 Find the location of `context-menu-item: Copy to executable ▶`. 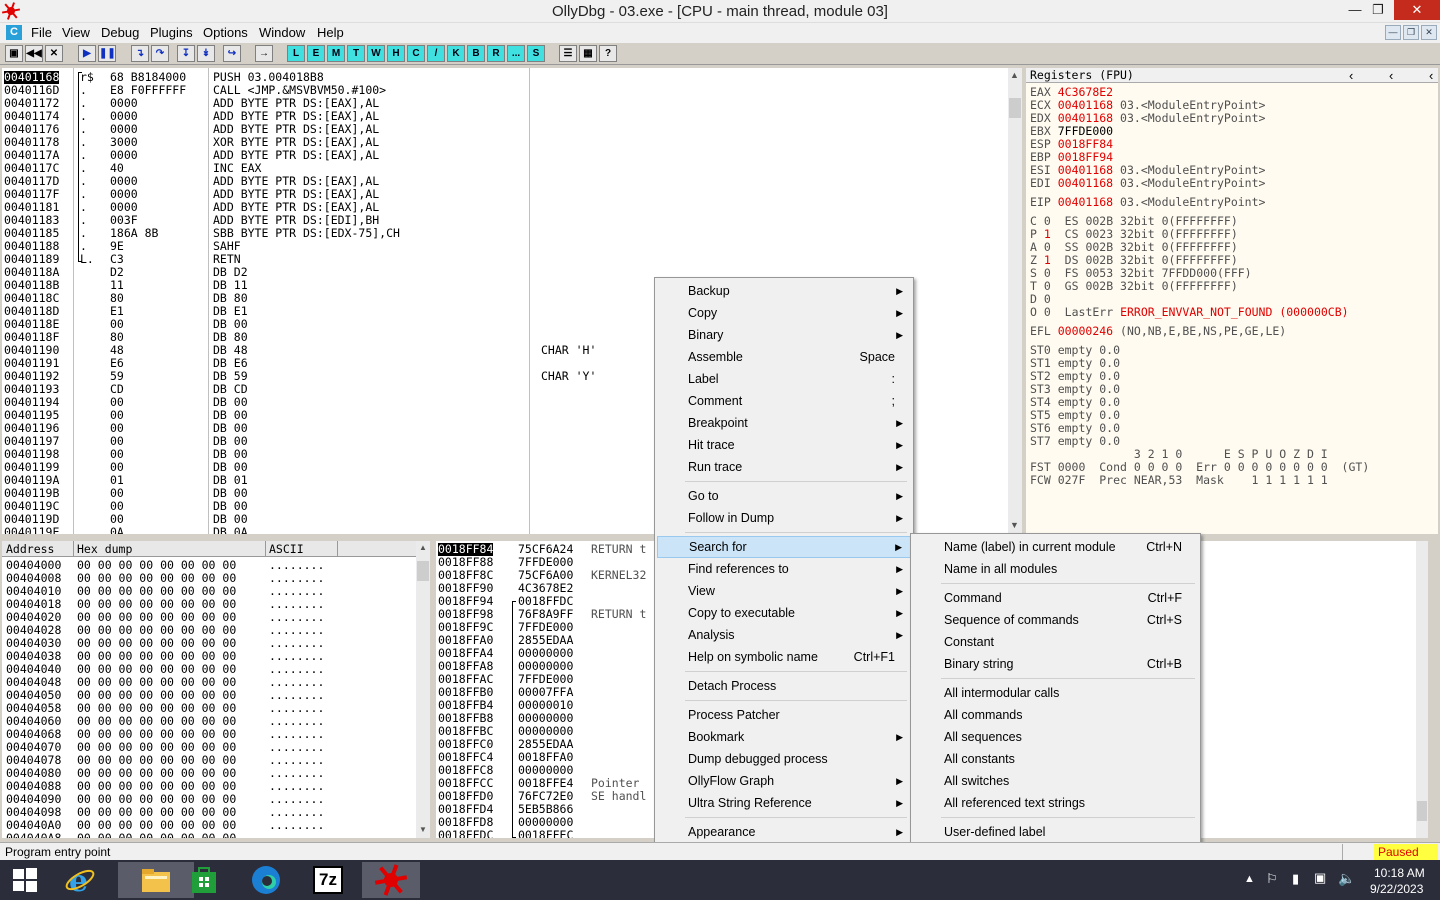

context-menu-item: Copy to executable ▶ is located at coordinates (784, 613).